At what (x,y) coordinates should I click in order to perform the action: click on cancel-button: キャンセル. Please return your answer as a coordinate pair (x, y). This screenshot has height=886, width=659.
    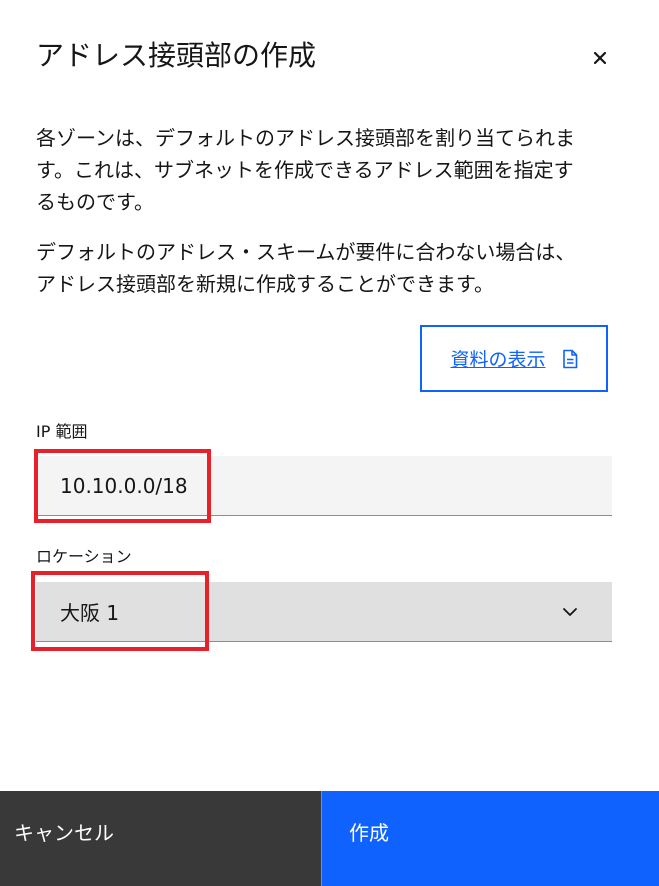
    Looking at the image, I should click on (161, 838).